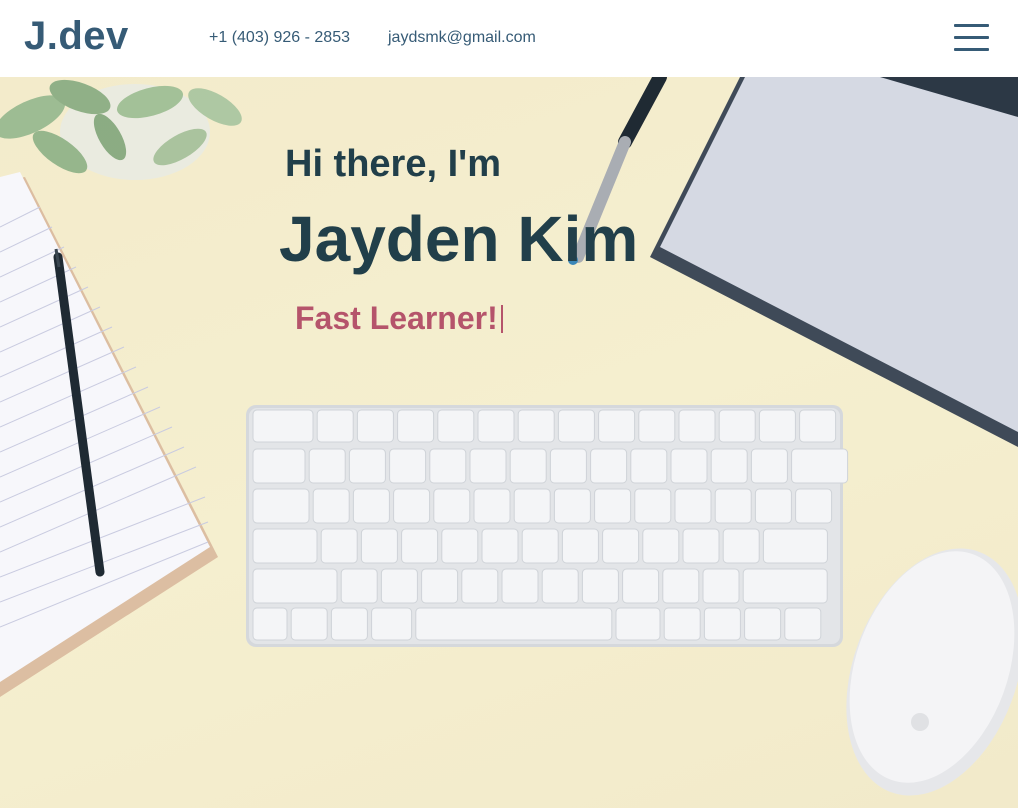 The width and height of the screenshot is (1018, 808). Describe the element at coordinates (501, 319) in the screenshot. I see `typing-cursor` at that location.